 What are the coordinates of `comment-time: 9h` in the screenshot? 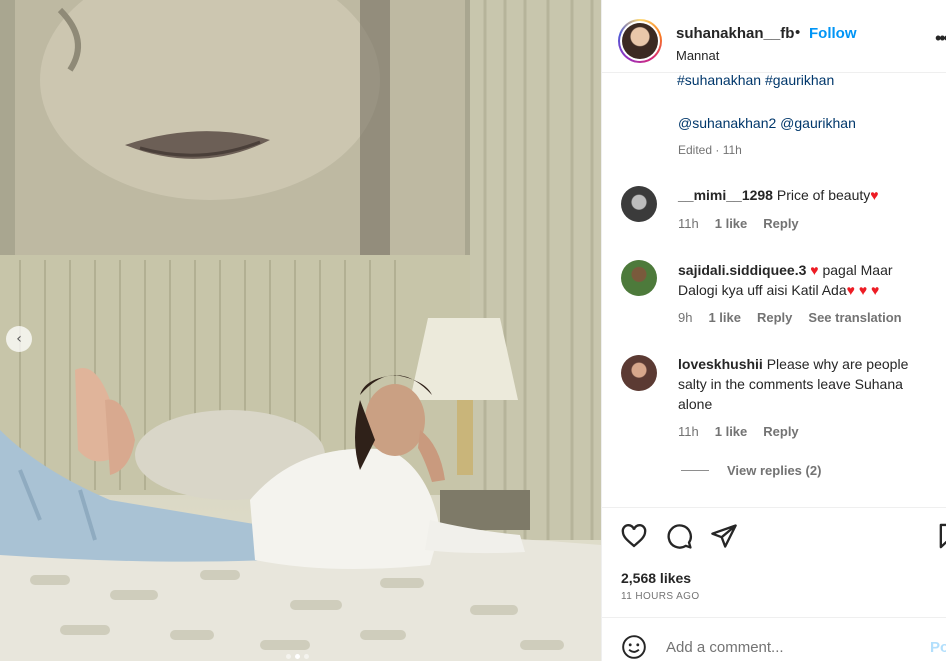 It's located at (685, 317).